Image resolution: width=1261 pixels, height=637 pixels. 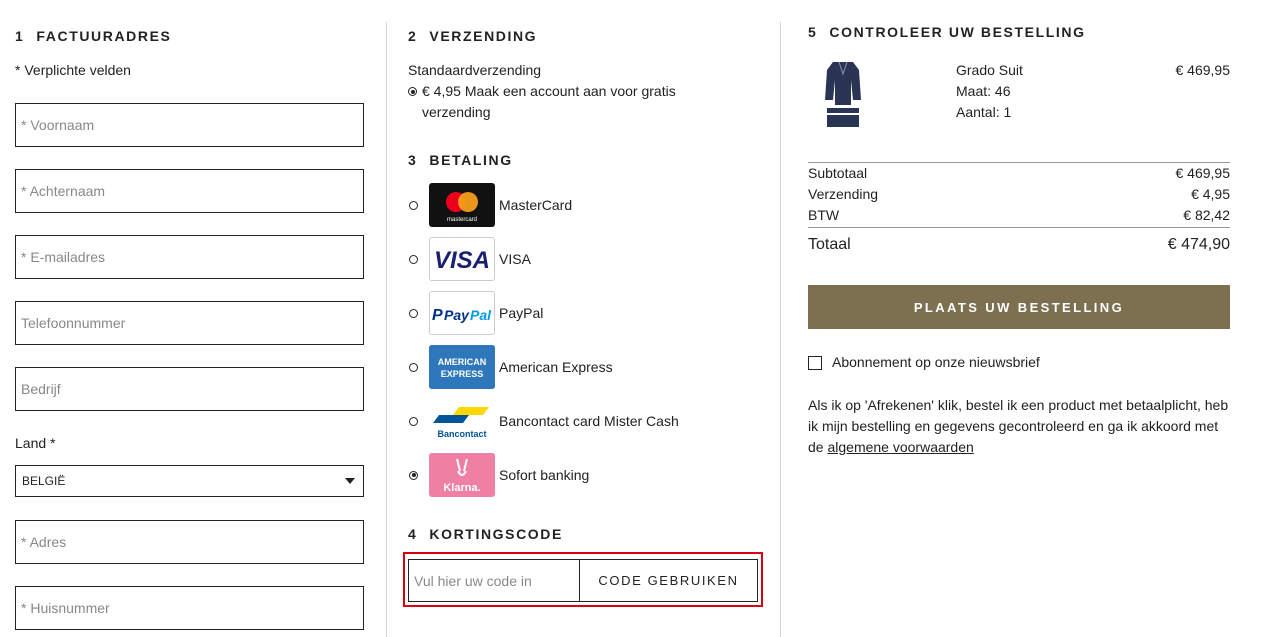 I want to click on product-info: Grado Suit Maat: 46 Aantal: 1, so click(x=989, y=91).